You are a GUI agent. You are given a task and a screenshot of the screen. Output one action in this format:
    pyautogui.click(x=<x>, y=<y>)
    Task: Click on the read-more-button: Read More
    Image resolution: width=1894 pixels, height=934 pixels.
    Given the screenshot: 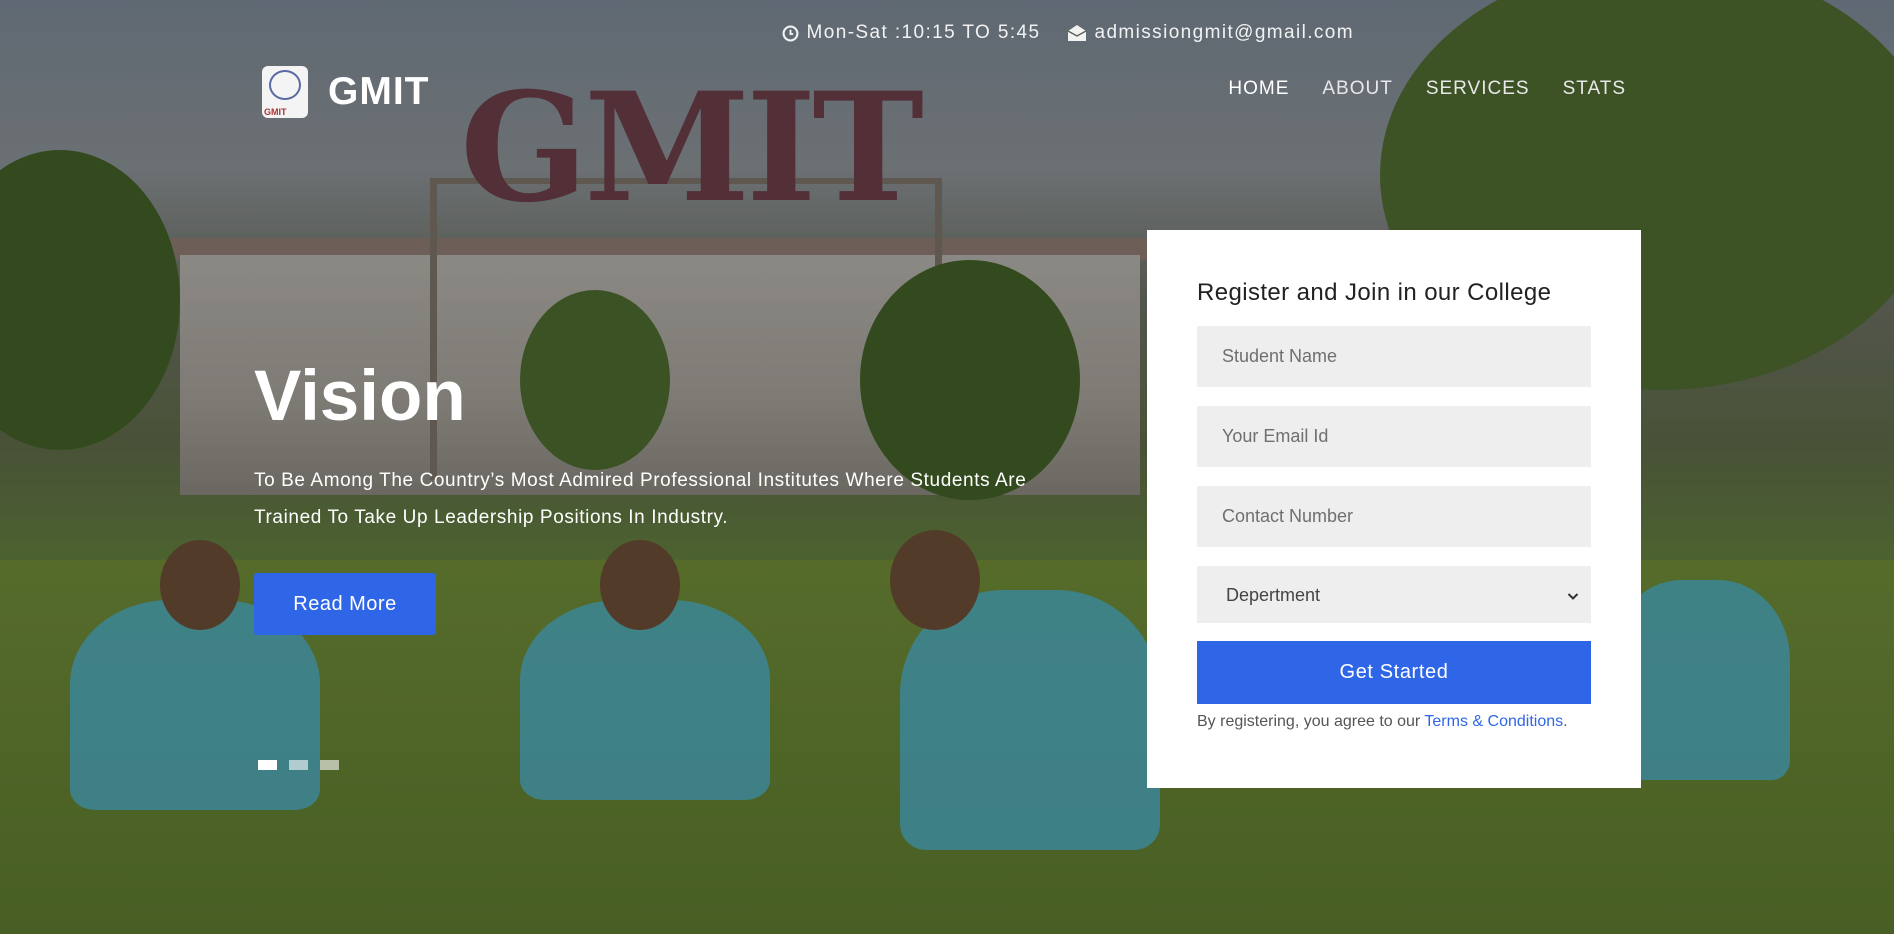 What is the action you would take?
    pyautogui.click(x=345, y=604)
    